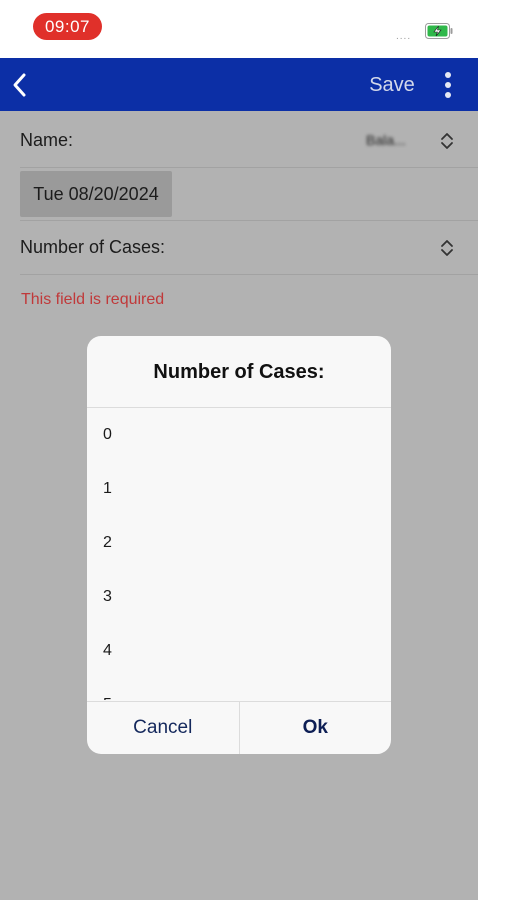 The image size is (507, 900). I want to click on save-button: Save, so click(392, 85).